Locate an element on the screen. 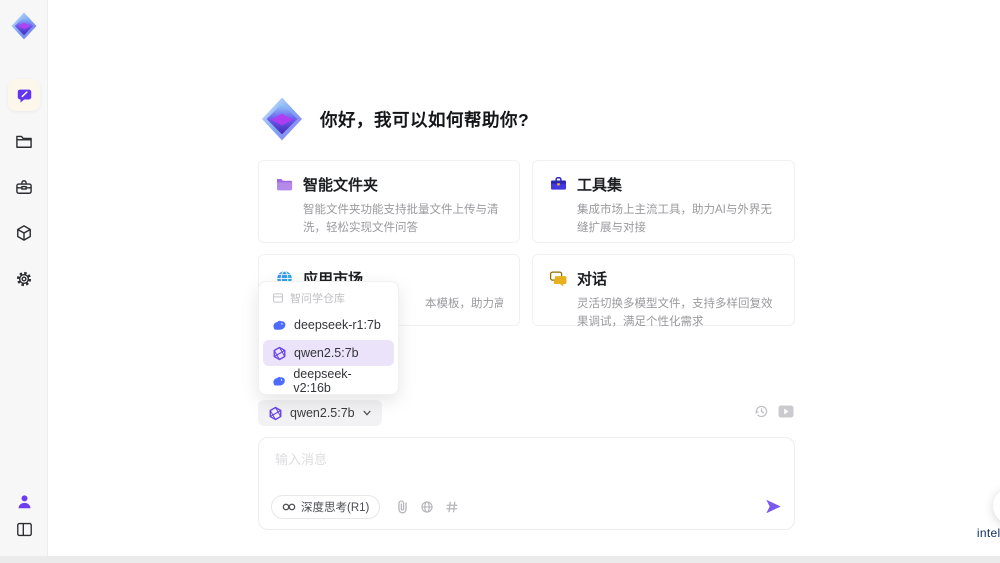  sidebar-item-tools is located at coordinates (24, 187).